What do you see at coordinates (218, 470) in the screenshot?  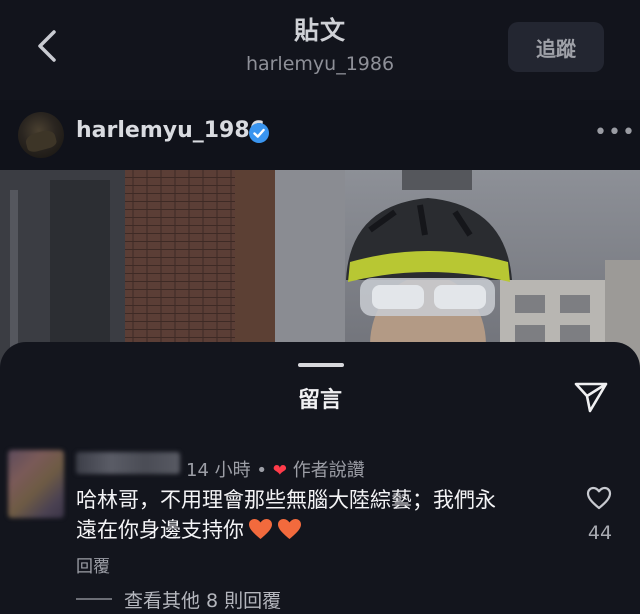 I see `comment-time: 14 小時` at bounding box center [218, 470].